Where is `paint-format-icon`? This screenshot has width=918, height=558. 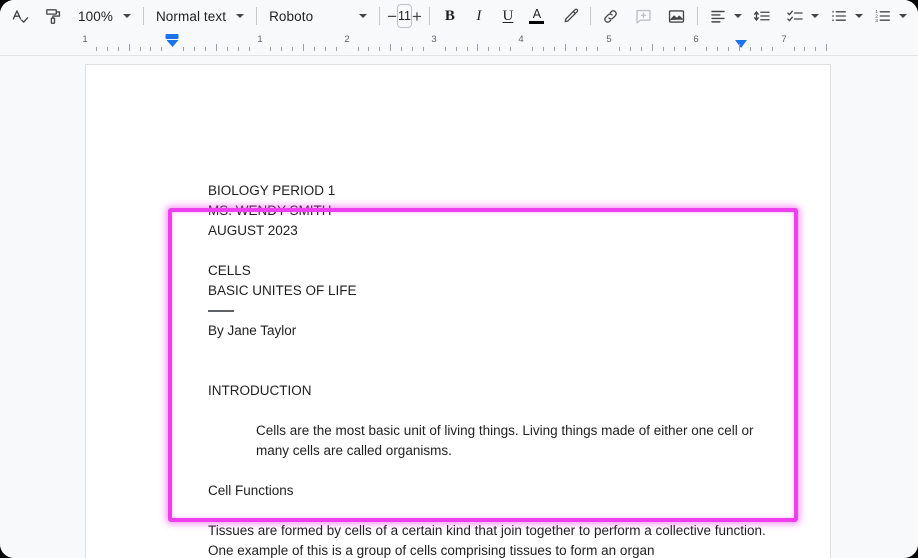
paint-format-icon is located at coordinates (53, 16).